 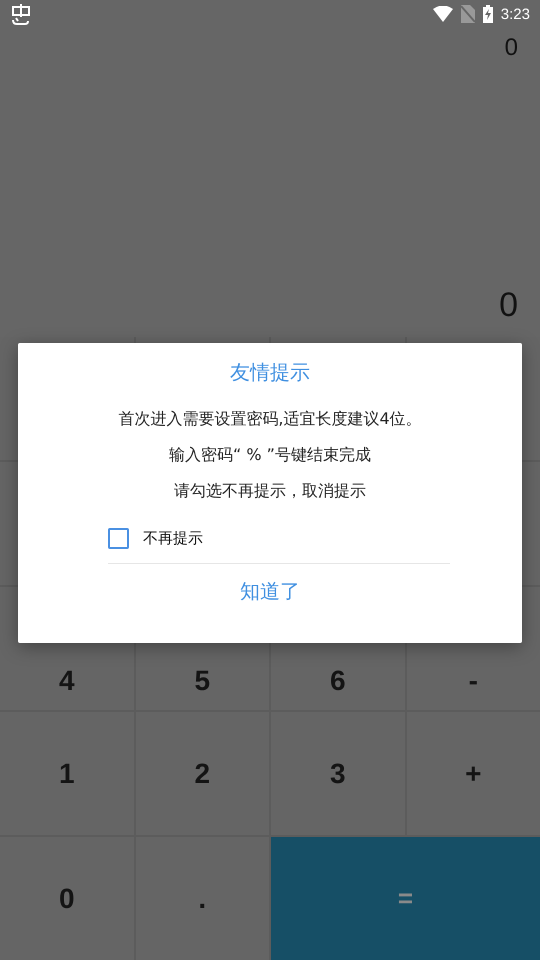 I want to click on result-text: 0, so click(x=508, y=305).